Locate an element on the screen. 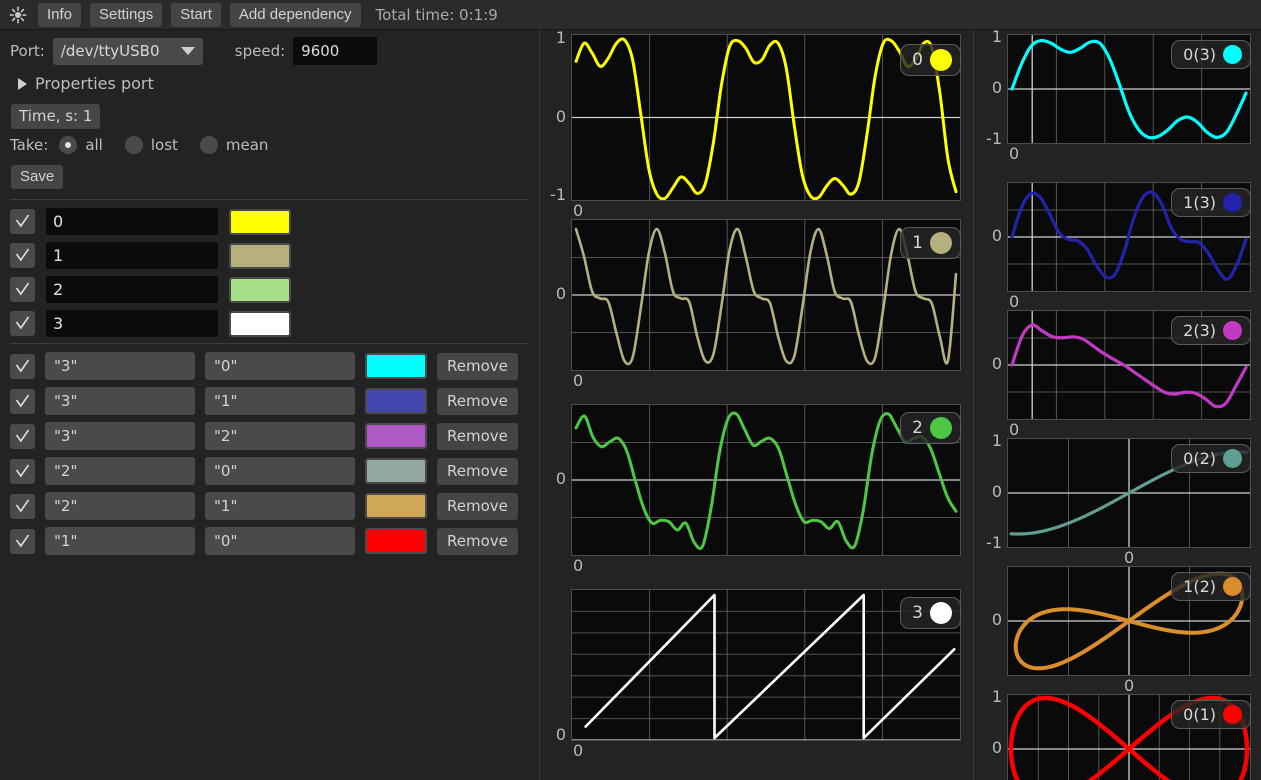 This screenshot has height=780, width=1261. plot-legend-badge: 0(3) is located at coordinates (1211, 54).